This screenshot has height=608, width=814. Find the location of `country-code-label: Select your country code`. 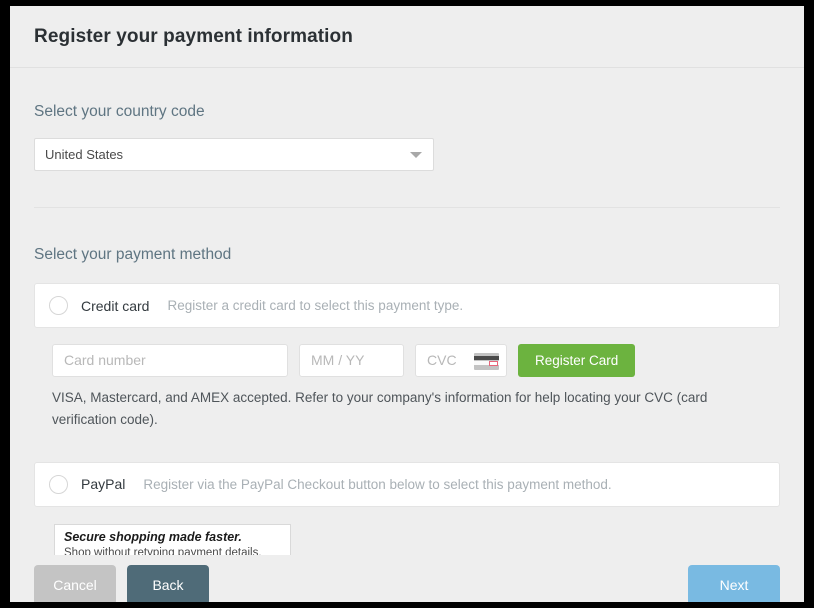

country-code-label: Select your country code is located at coordinates (119, 111).